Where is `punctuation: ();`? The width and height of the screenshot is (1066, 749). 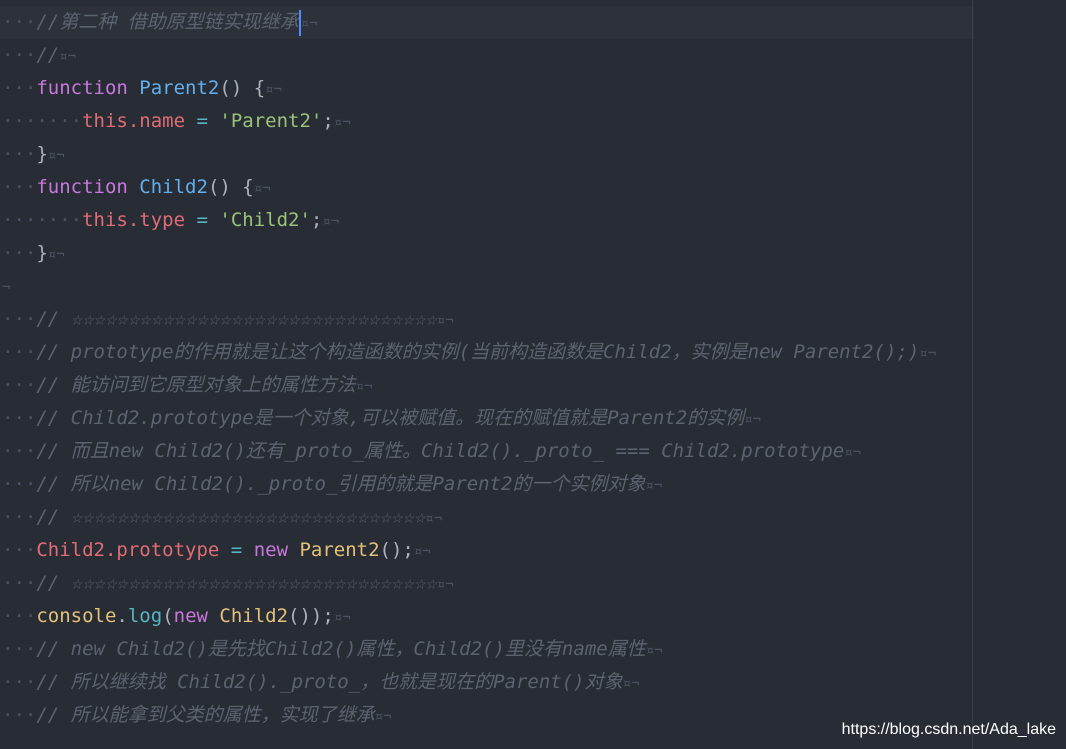 punctuation: (); is located at coordinates (396, 550).